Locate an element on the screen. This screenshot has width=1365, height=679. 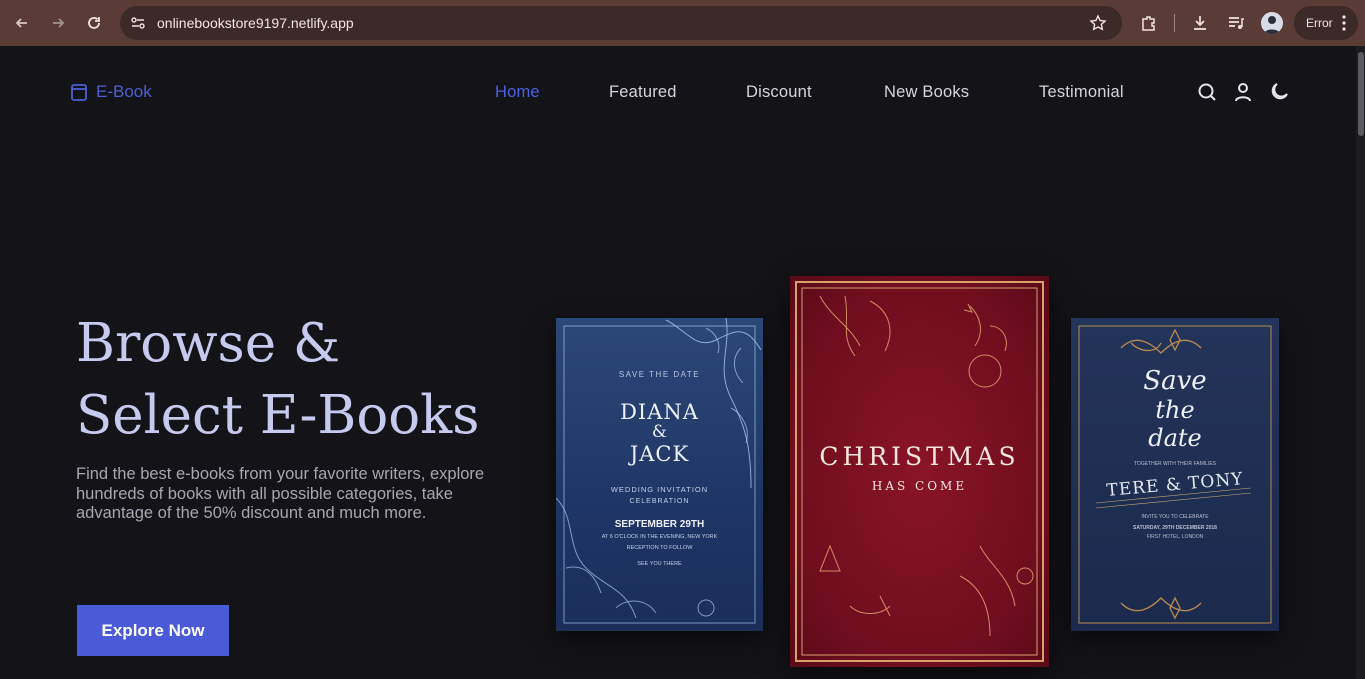
book1-ampersand: & is located at coordinates (659, 432).